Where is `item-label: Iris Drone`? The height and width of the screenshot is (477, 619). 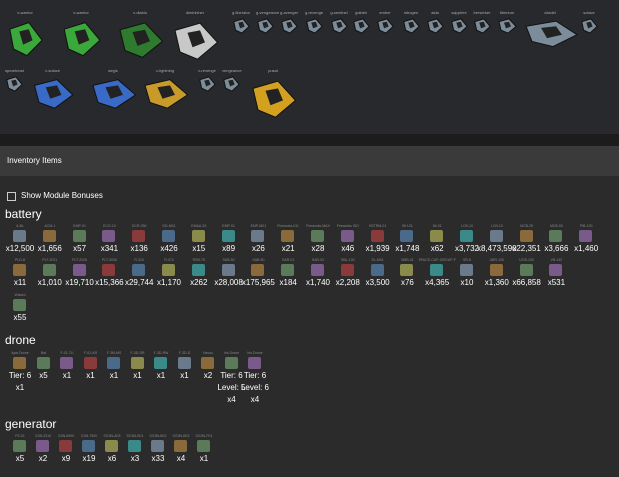 item-label: Iris Drone is located at coordinates (255, 353).